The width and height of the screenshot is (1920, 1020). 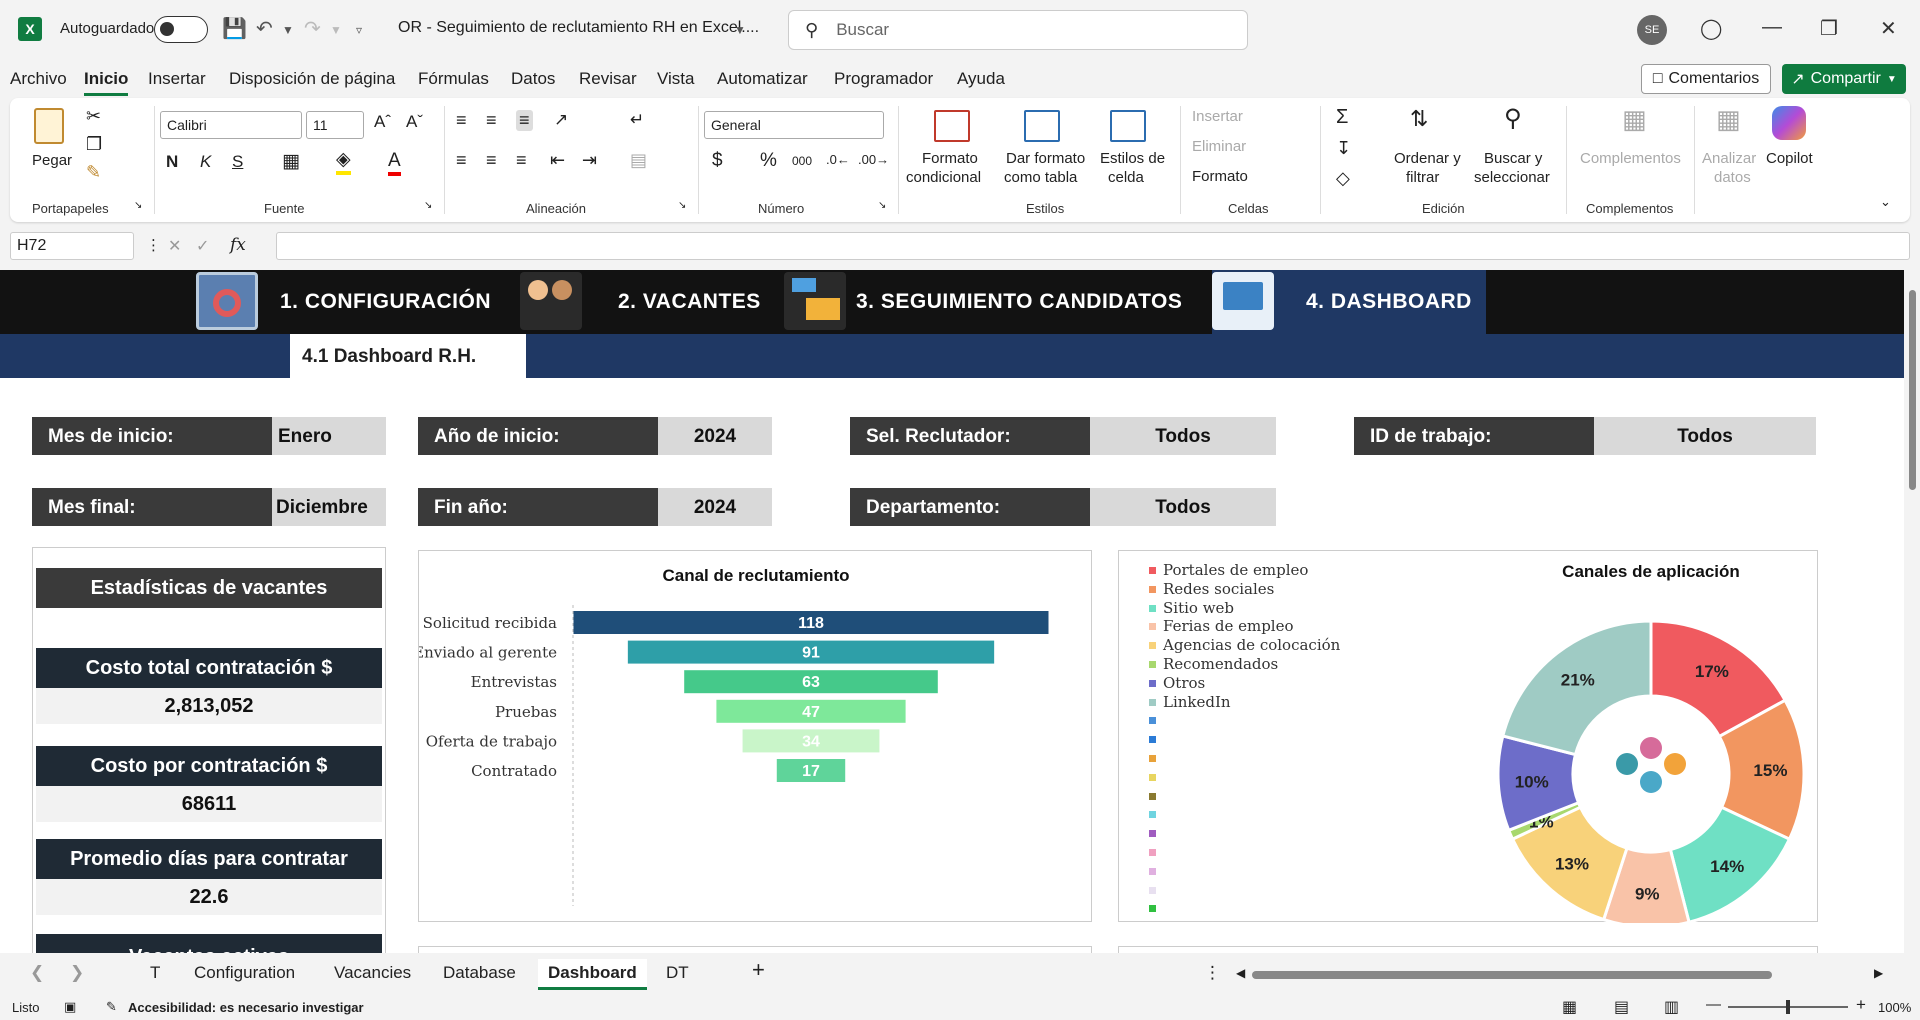 What do you see at coordinates (768, 161) in the screenshot?
I see `percent-icon: %` at bounding box center [768, 161].